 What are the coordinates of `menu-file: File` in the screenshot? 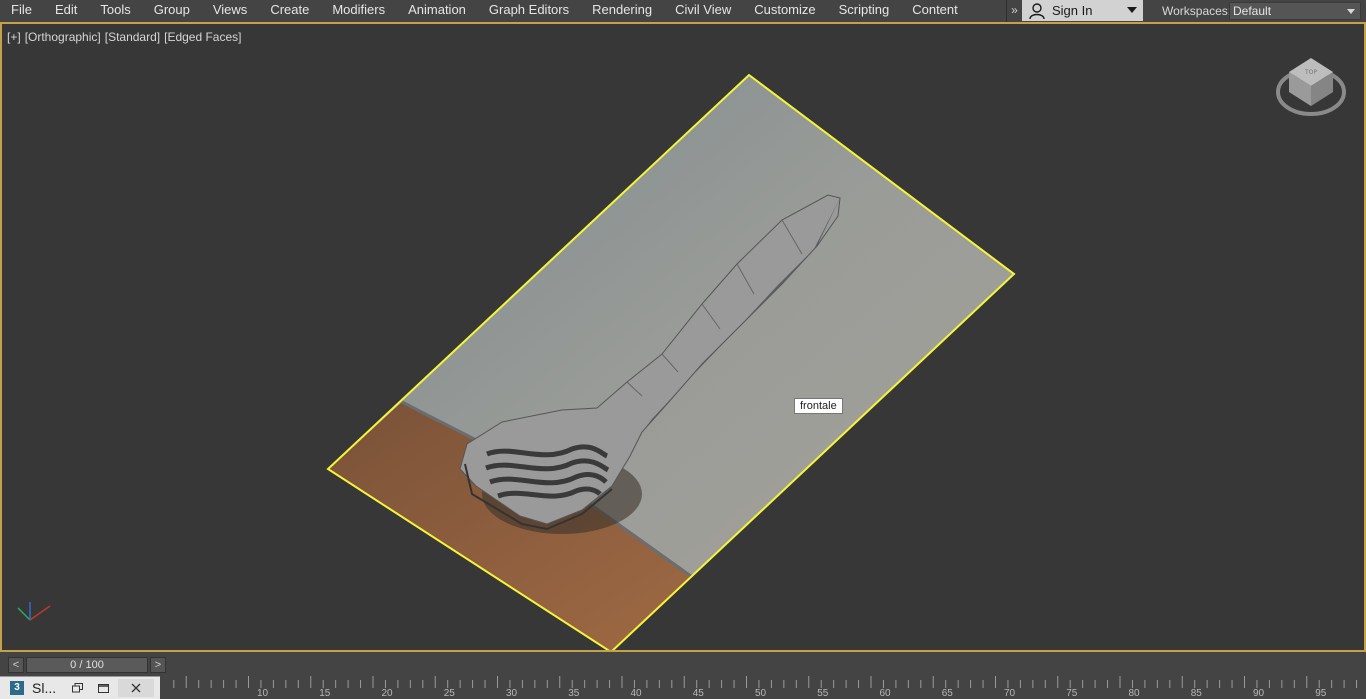 It's located at (21, 11).